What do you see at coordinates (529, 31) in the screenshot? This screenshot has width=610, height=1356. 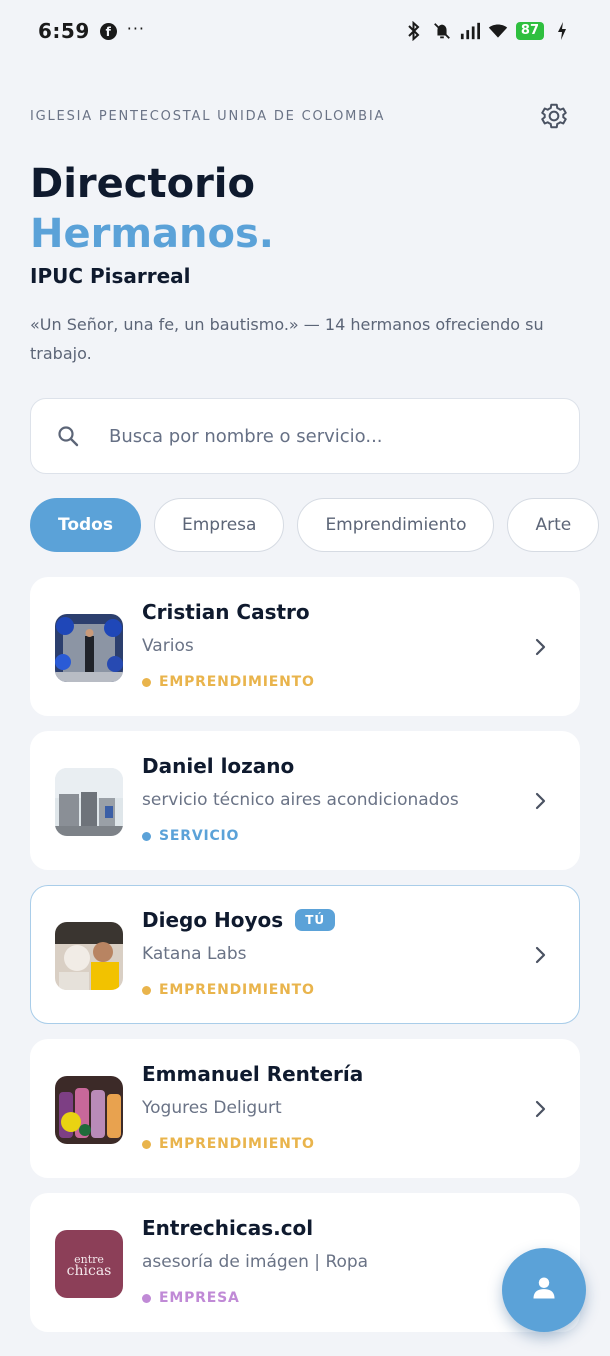 I see `battery-indicator: 87` at bounding box center [529, 31].